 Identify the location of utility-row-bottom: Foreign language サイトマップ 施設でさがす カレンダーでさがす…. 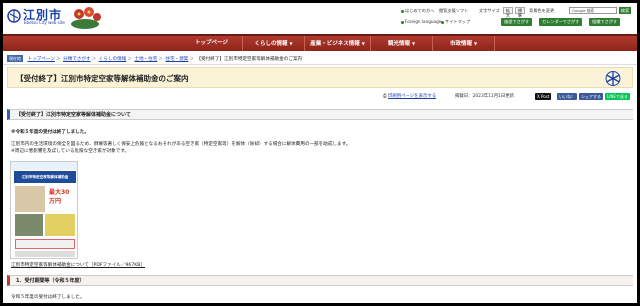
(516, 22).